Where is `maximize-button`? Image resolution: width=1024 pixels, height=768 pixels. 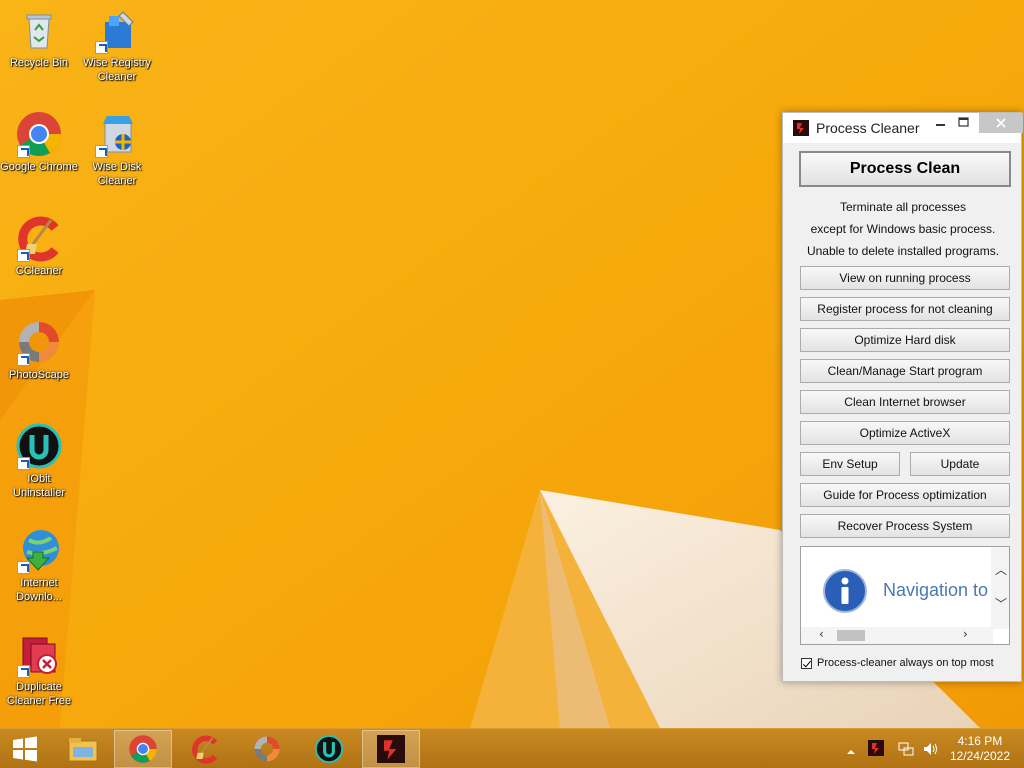 maximize-button is located at coordinates (964, 123).